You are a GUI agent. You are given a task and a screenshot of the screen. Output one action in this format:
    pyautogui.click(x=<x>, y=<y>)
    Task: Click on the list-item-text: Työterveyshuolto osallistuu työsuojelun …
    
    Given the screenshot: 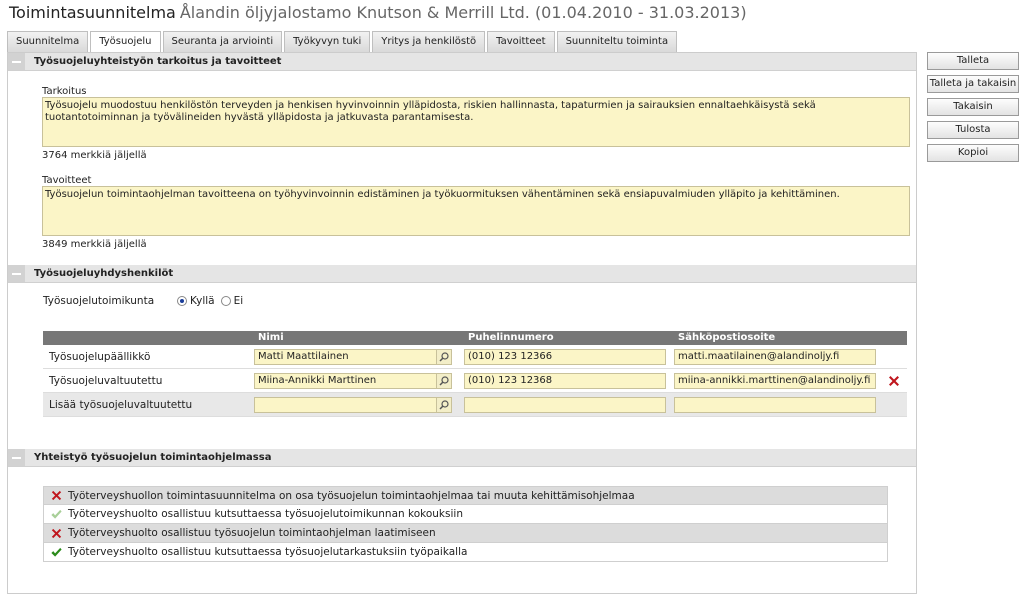 What is the action you would take?
    pyautogui.click(x=252, y=533)
    